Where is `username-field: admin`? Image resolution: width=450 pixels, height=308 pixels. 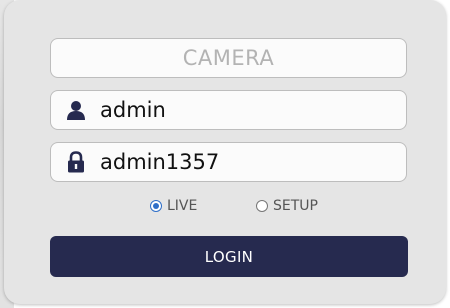 username-field: admin is located at coordinates (228, 110).